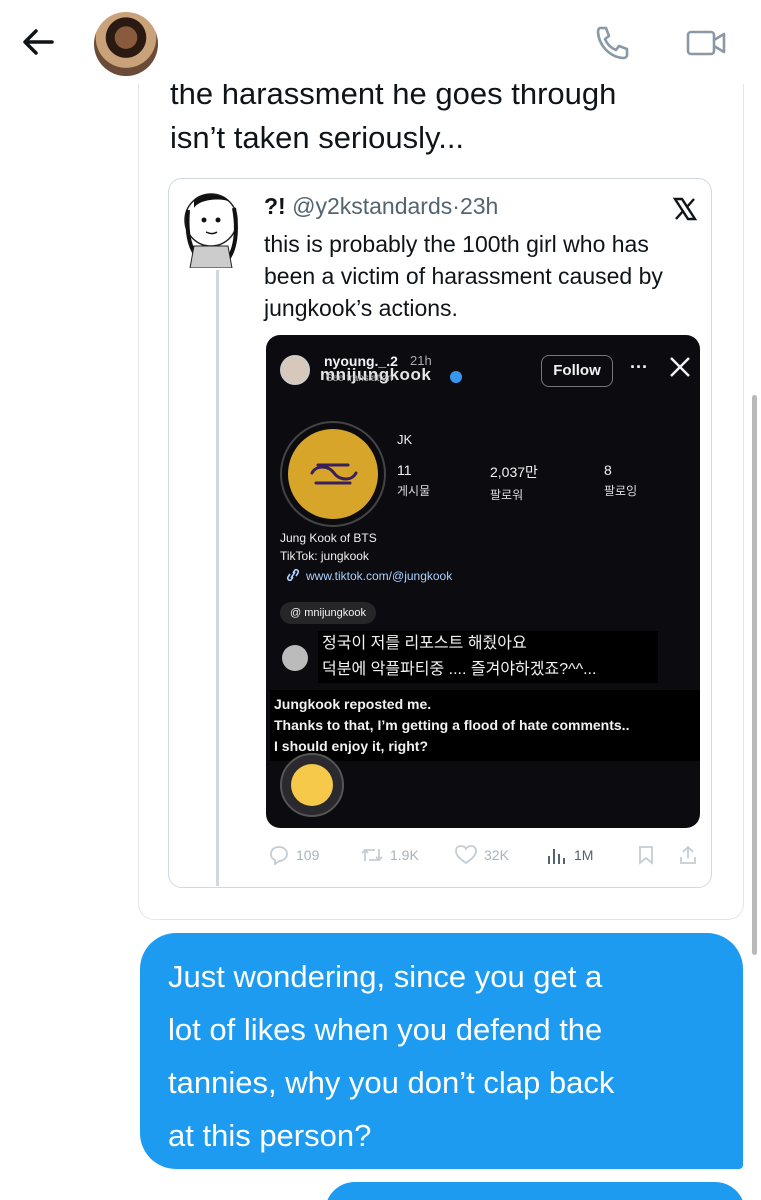 The width and height of the screenshot is (761, 1200). I want to click on story-avatar, so click(295, 370).